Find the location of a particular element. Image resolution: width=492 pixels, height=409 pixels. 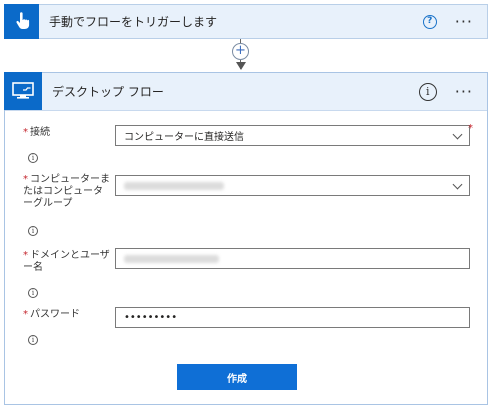

connection-dropdown: コンピューターに直接送信 is located at coordinates (292, 135).